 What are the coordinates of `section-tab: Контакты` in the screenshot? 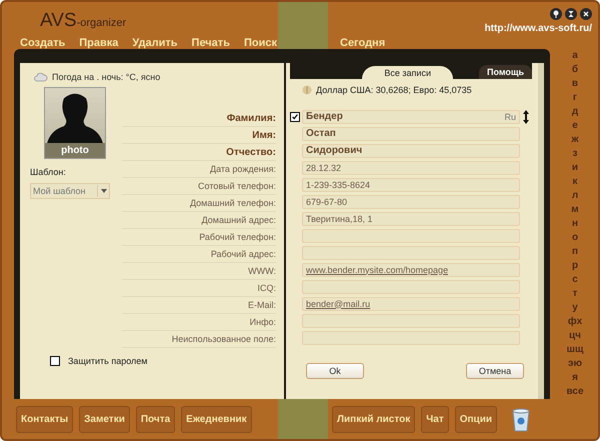 It's located at (45, 419).